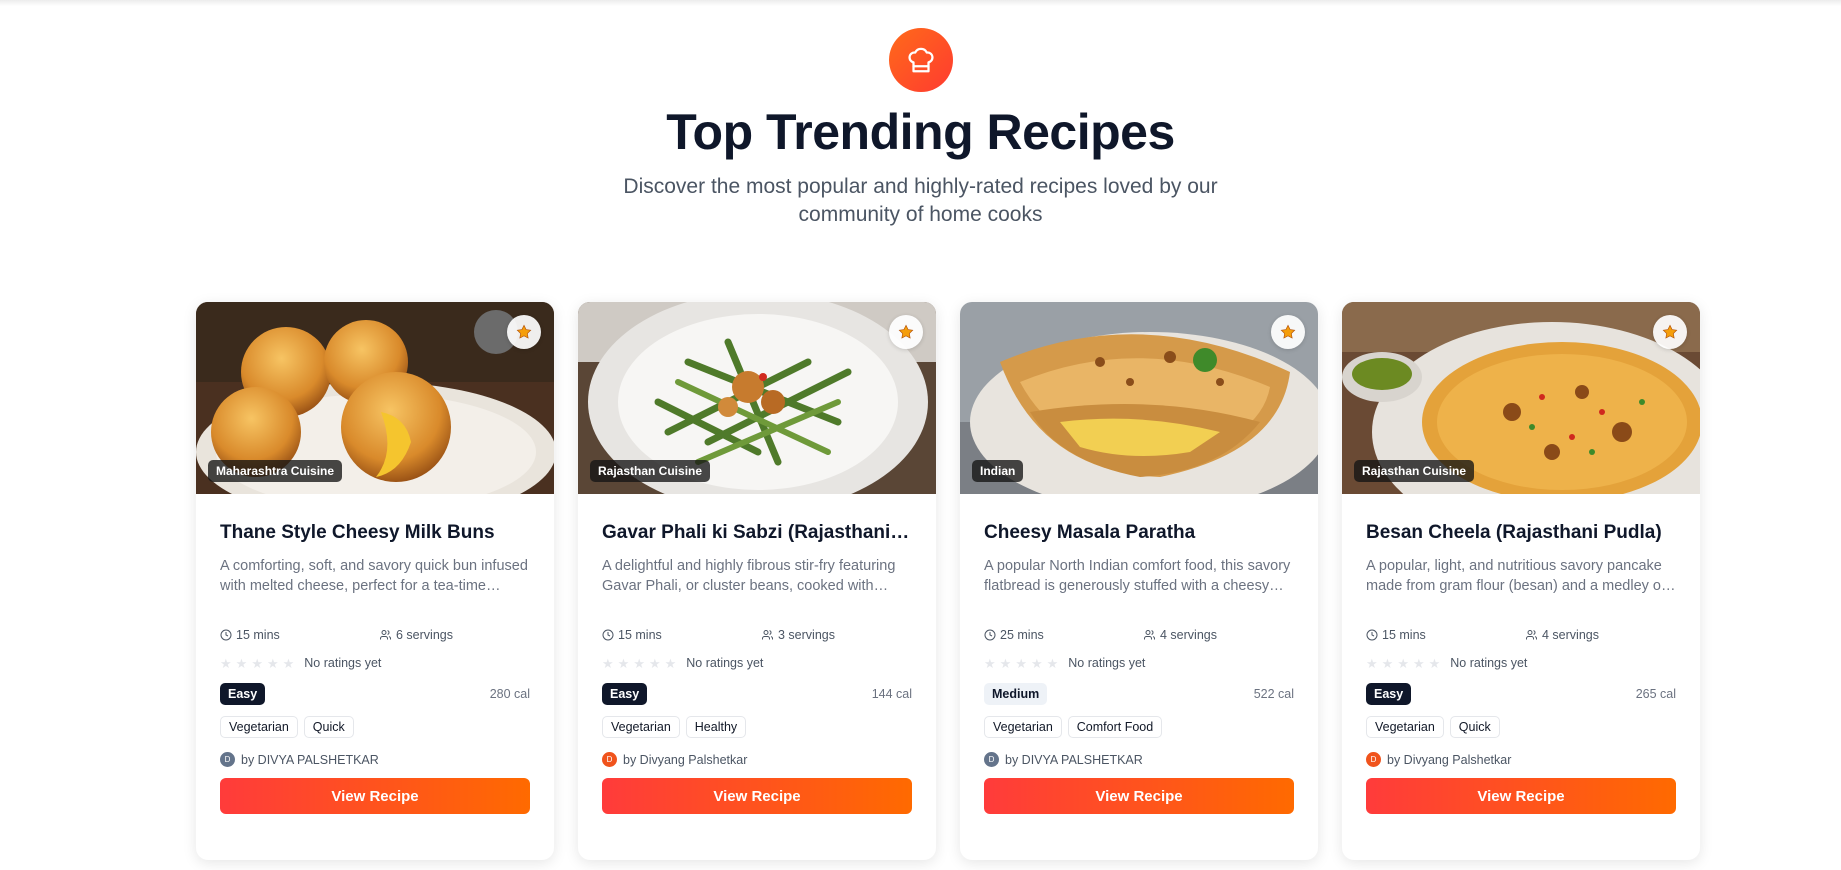  I want to click on cook-time: 15 mins, so click(640, 635).